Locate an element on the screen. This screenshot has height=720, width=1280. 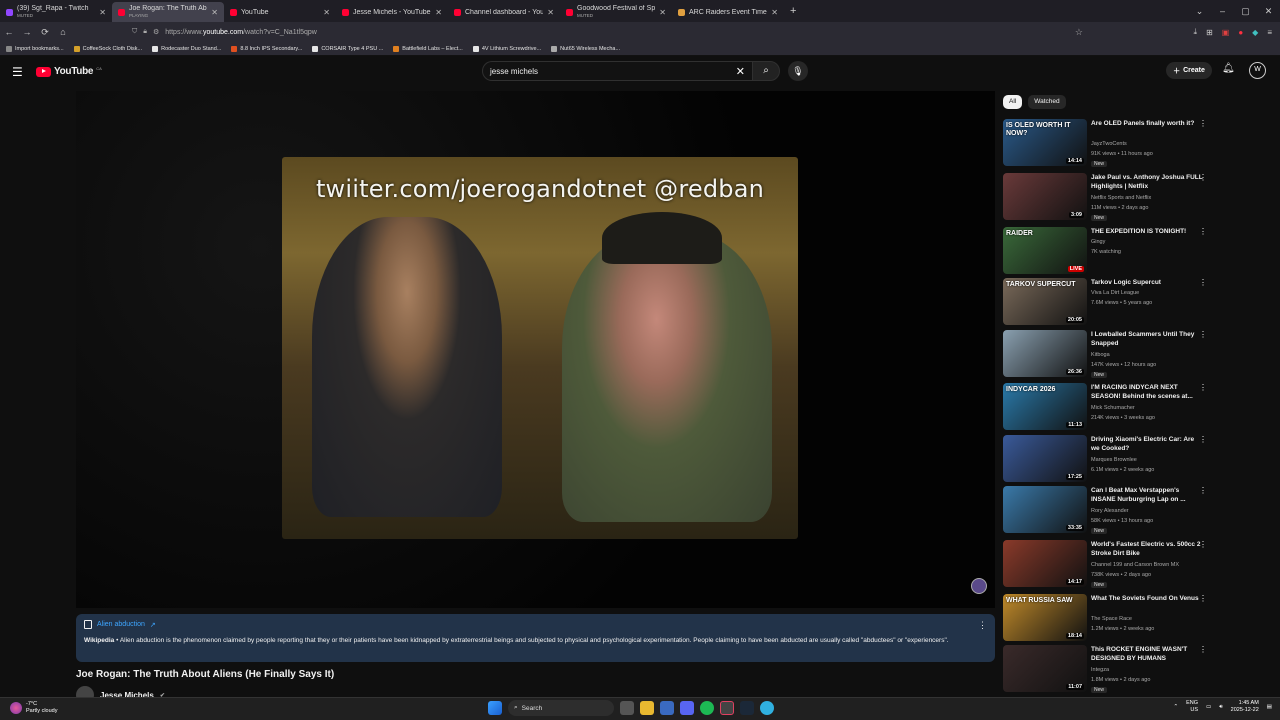
browser-tab: ARC Raiders Event Timers | Met ✕ is located at coordinates (728, 12).